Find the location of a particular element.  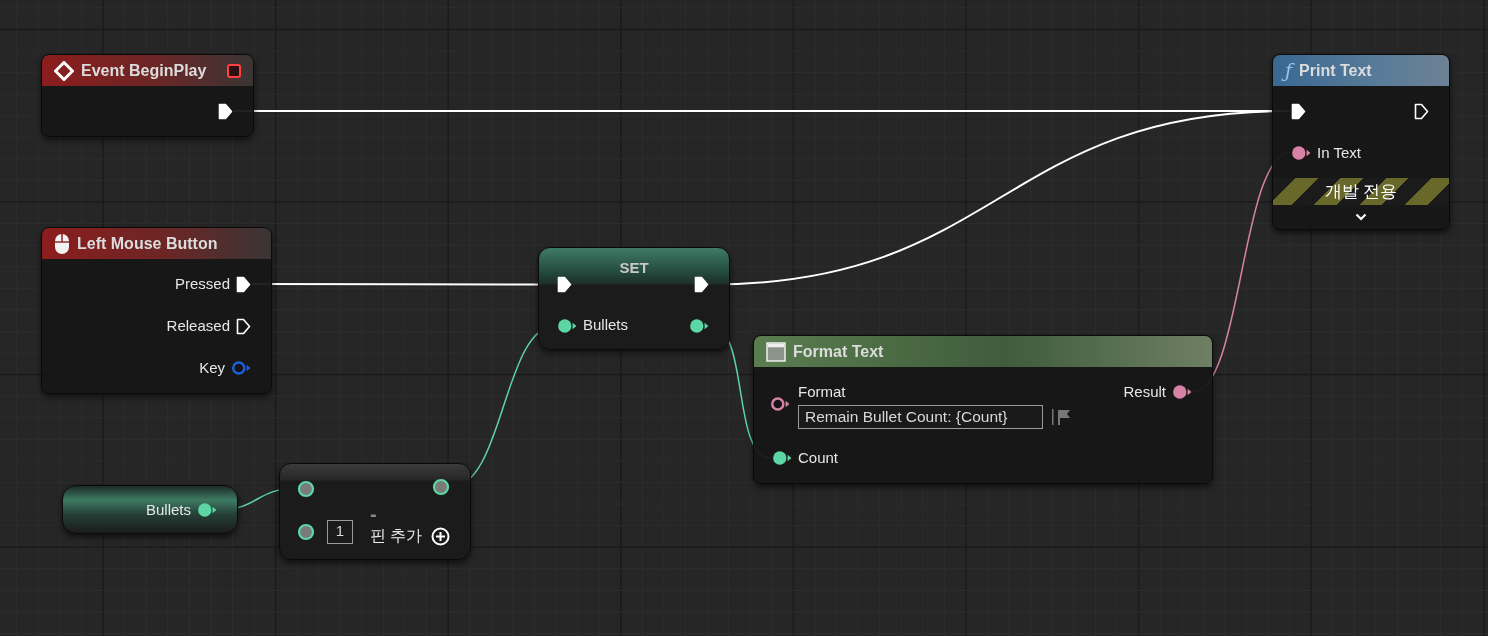

math-node: 1 - 핀 추가 is located at coordinates (375, 511).